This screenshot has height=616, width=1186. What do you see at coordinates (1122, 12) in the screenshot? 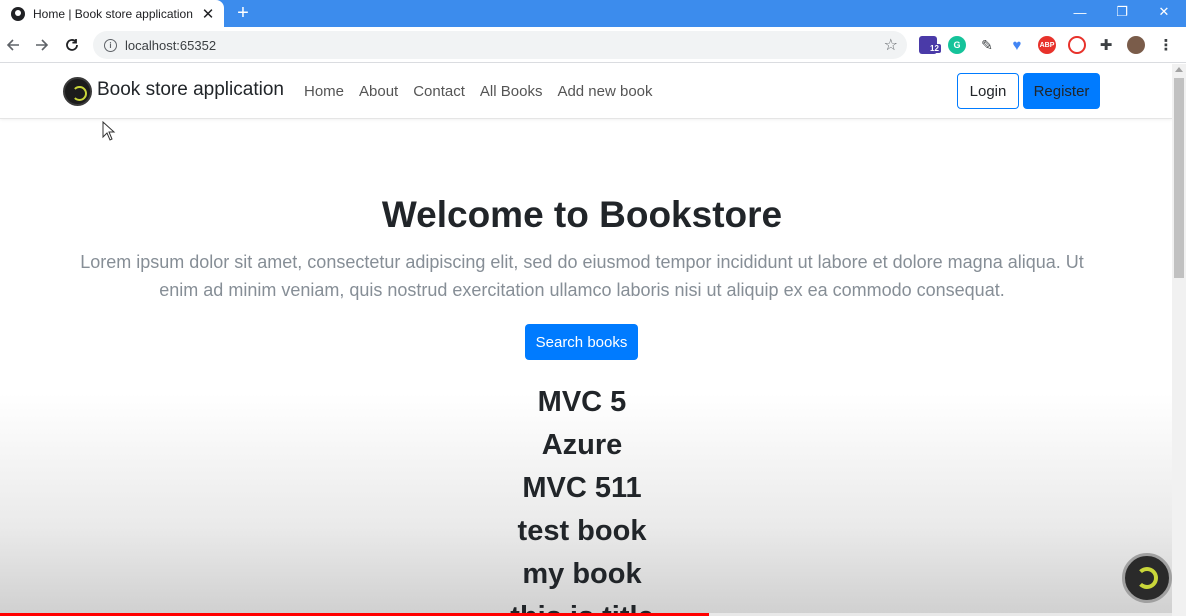
I see `restore-icon: ❐` at bounding box center [1122, 12].